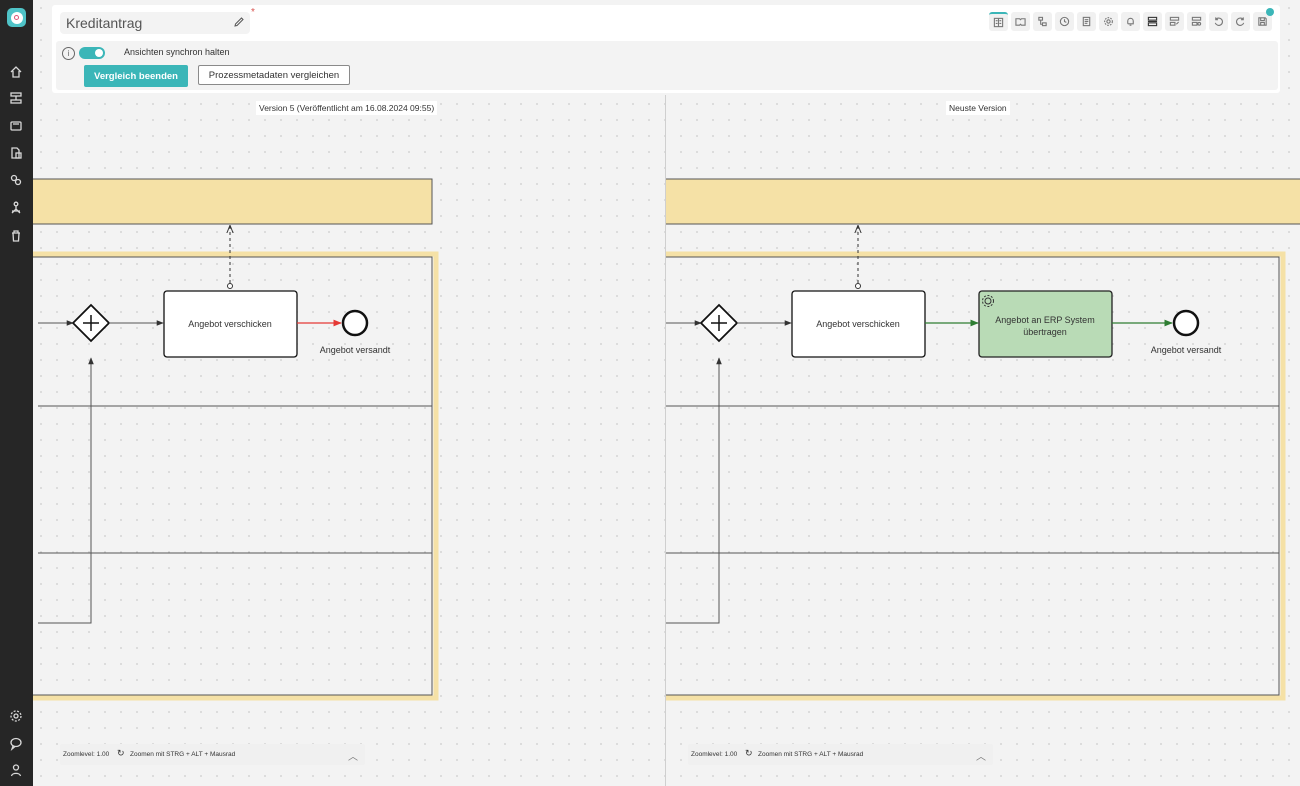 This screenshot has height=786, width=1300. What do you see at coordinates (92, 53) in the screenshot?
I see `sync-views-toggle` at bounding box center [92, 53].